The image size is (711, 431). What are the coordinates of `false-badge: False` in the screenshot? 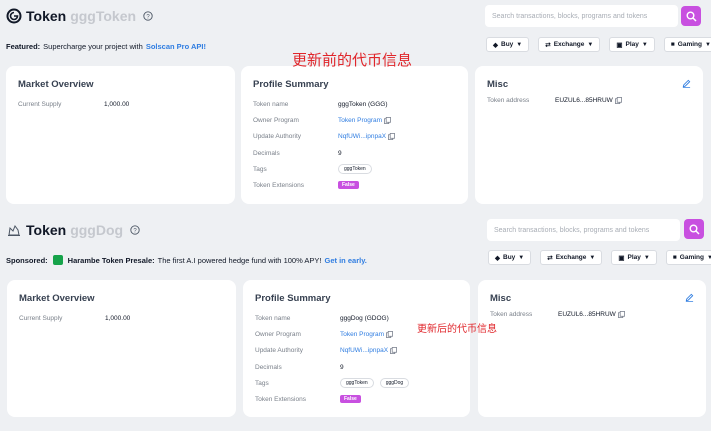 It's located at (348, 185).